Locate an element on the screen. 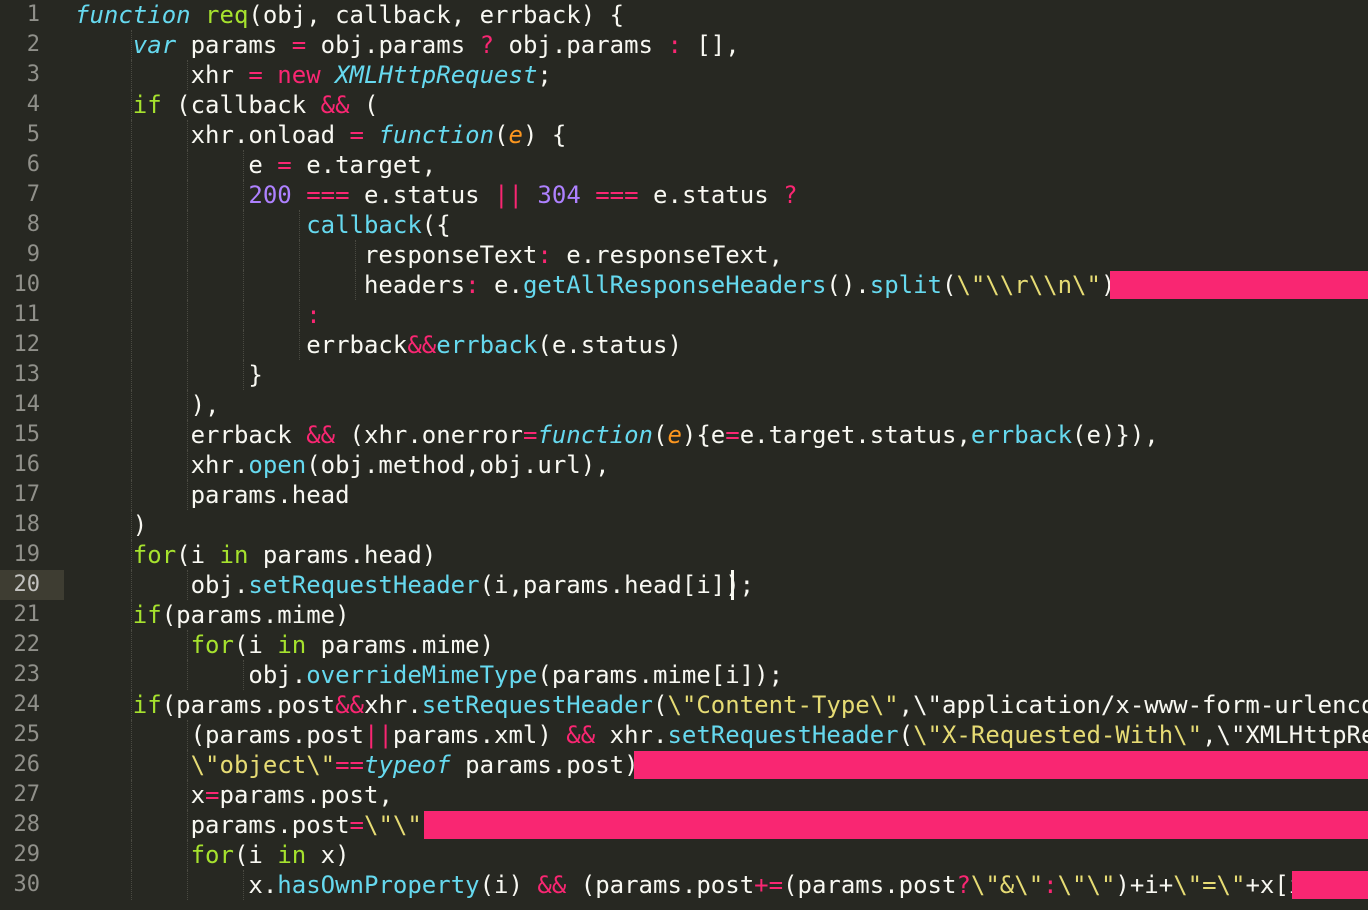 This screenshot has width=1368, height=910. code-line: responseText: e.responseText, is located at coordinates (429, 255).